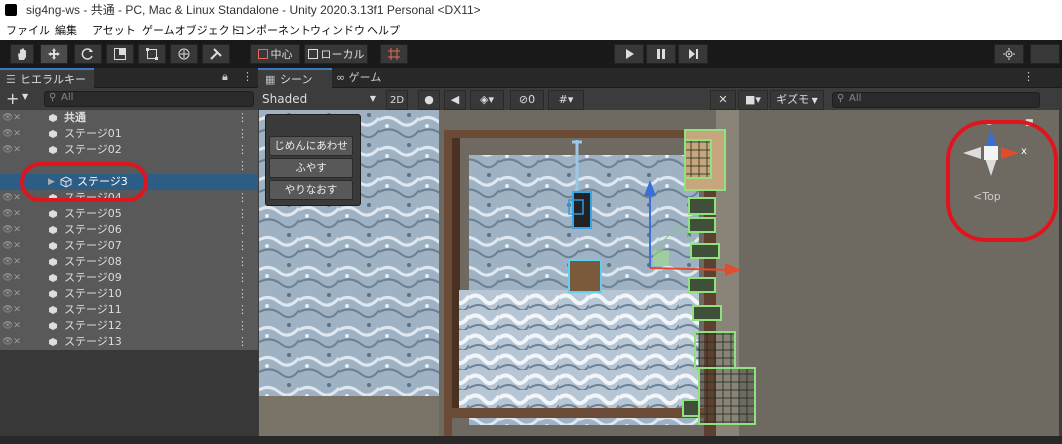 The height and width of the screenshot is (444, 1062). I want to click on hierarchy-row-label: ステージ05, so click(93, 213).